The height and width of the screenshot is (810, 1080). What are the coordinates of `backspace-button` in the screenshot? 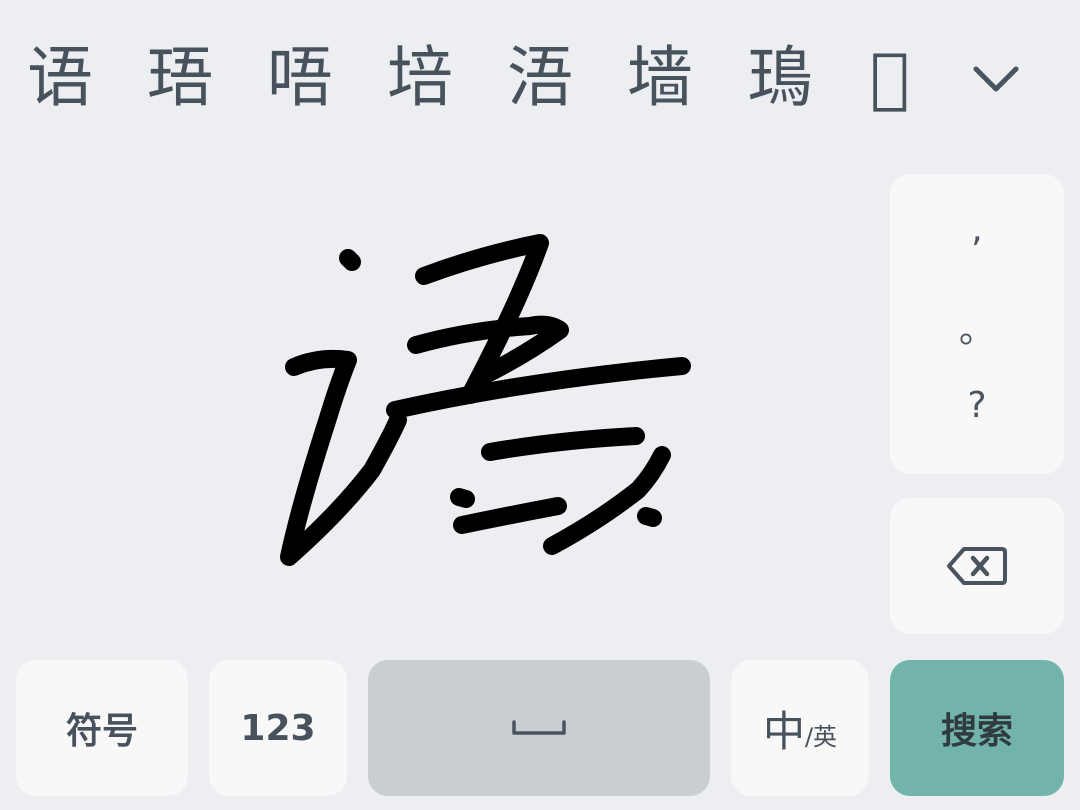 It's located at (977, 566).